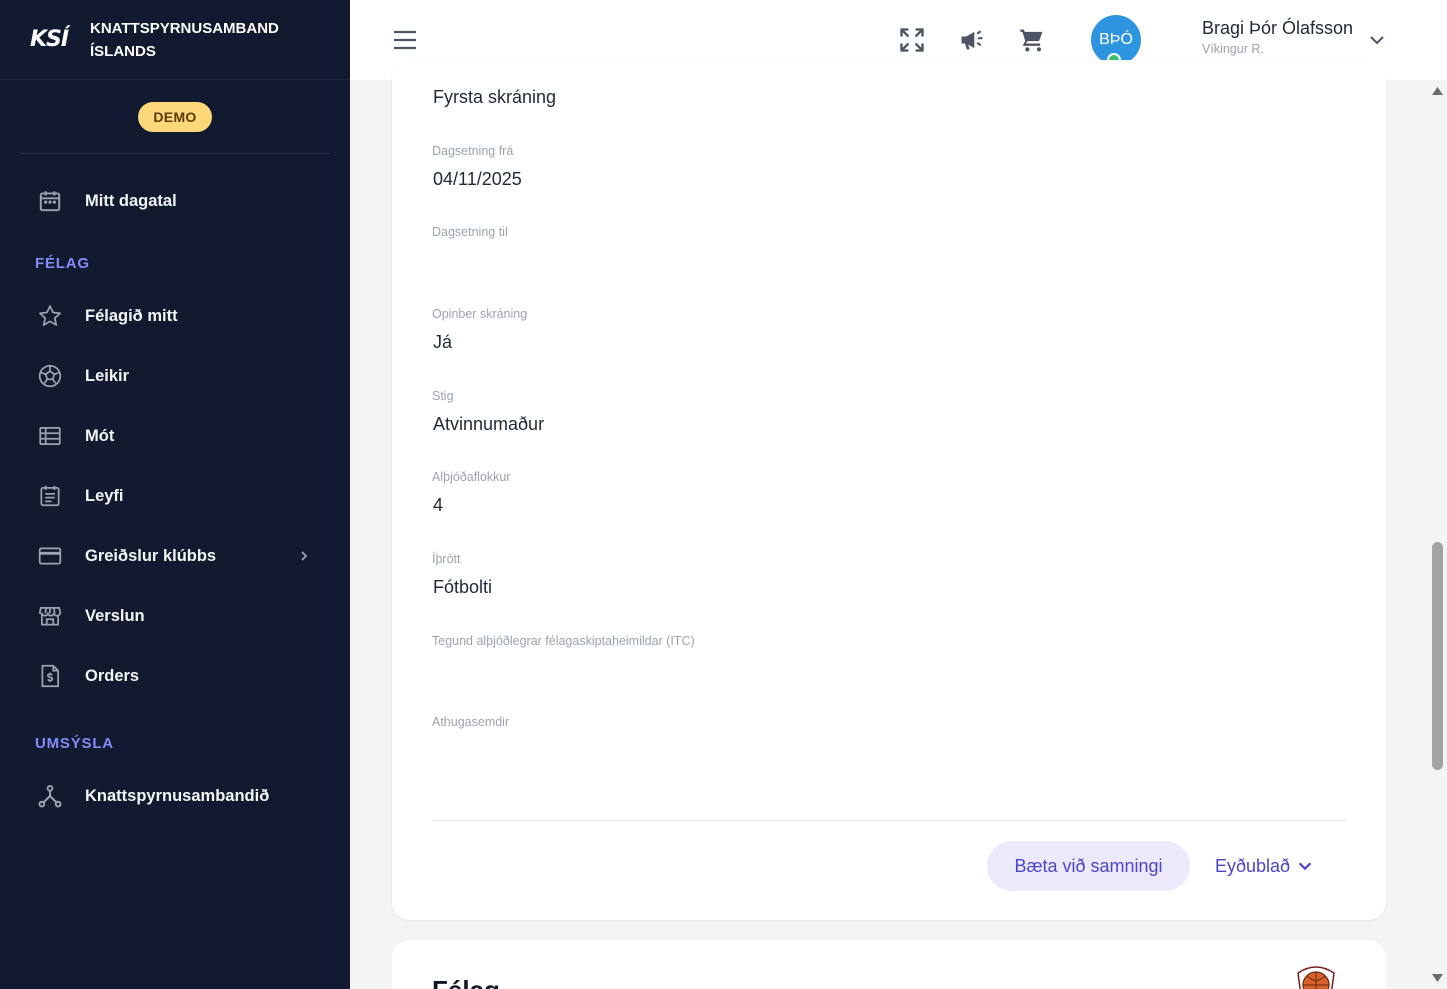 The height and width of the screenshot is (989, 1447). What do you see at coordinates (438, 505) in the screenshot?
I see `field-value-international-category: 4` at bounding box center [438, 505].